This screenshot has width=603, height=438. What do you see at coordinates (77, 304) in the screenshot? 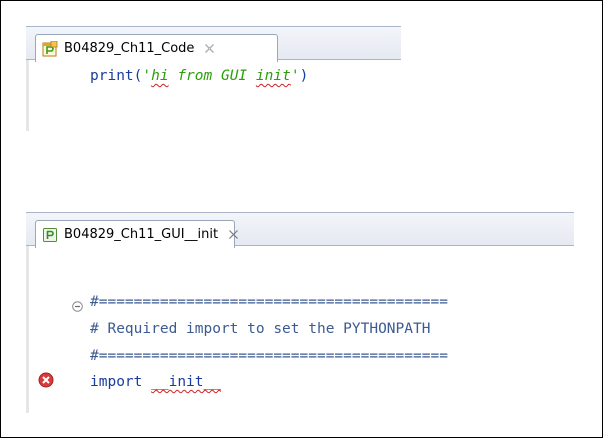
I see `collapse-fold-icon` at bounding box center [77, 304].